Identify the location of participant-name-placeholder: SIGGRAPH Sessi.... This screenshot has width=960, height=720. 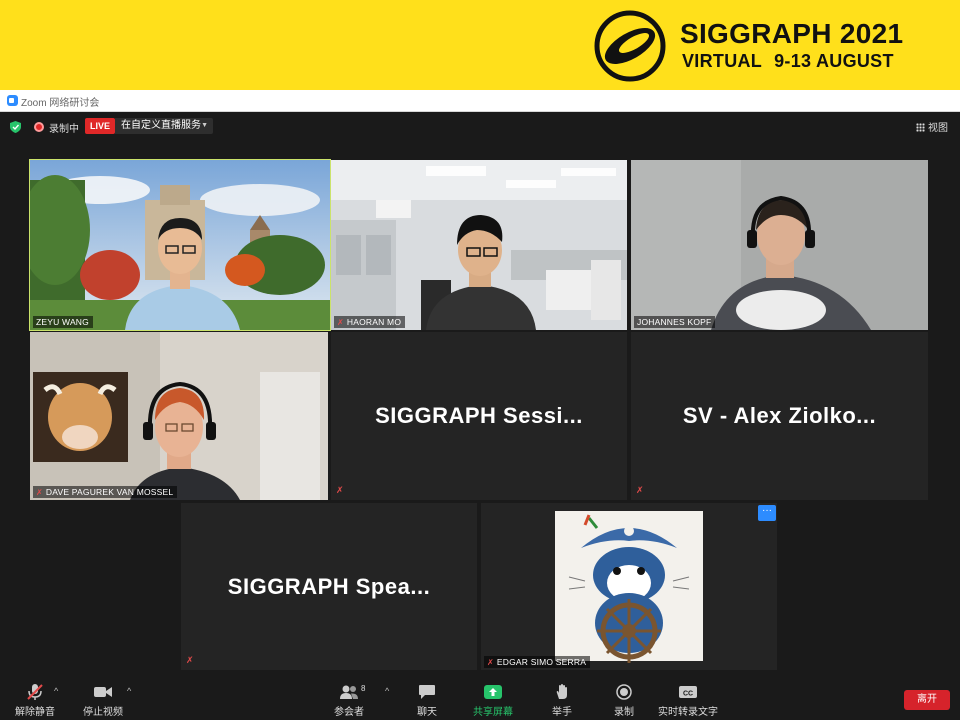
(479, 415).